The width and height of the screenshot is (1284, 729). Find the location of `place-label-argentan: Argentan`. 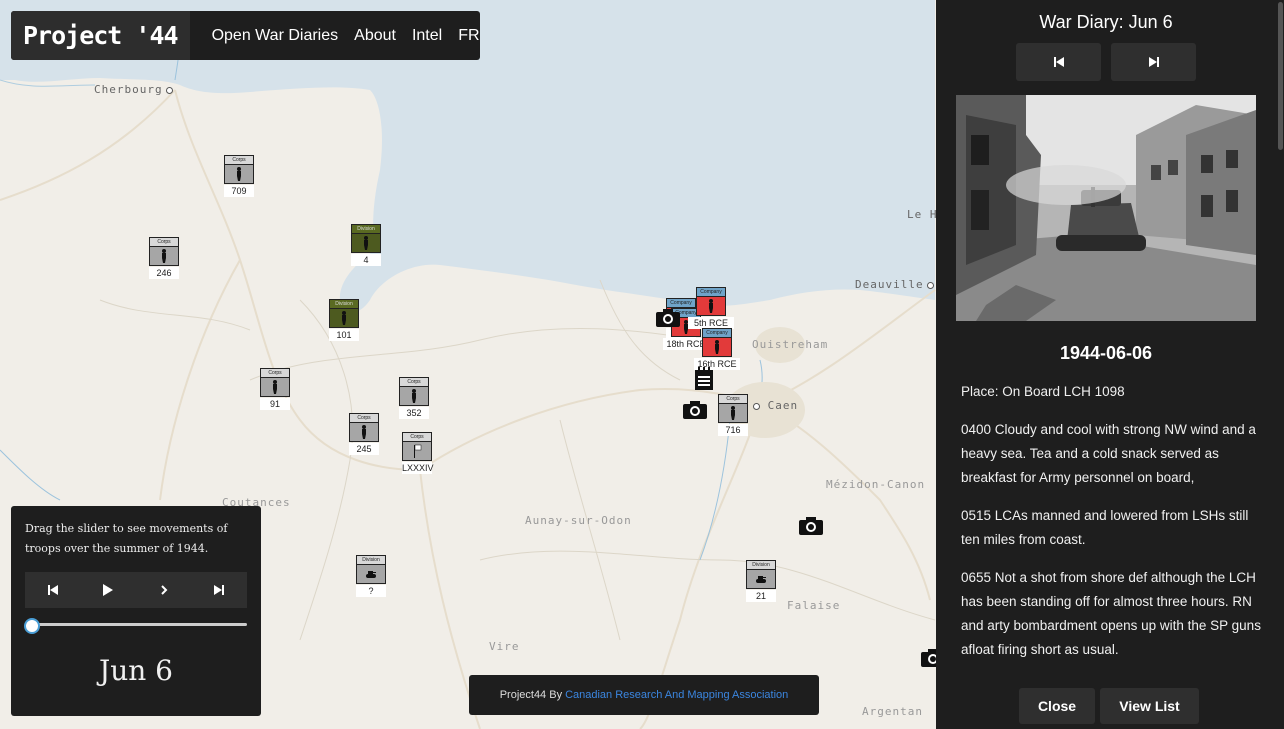

place-label-argentan: Argentan is located at coordinates (892, 711).